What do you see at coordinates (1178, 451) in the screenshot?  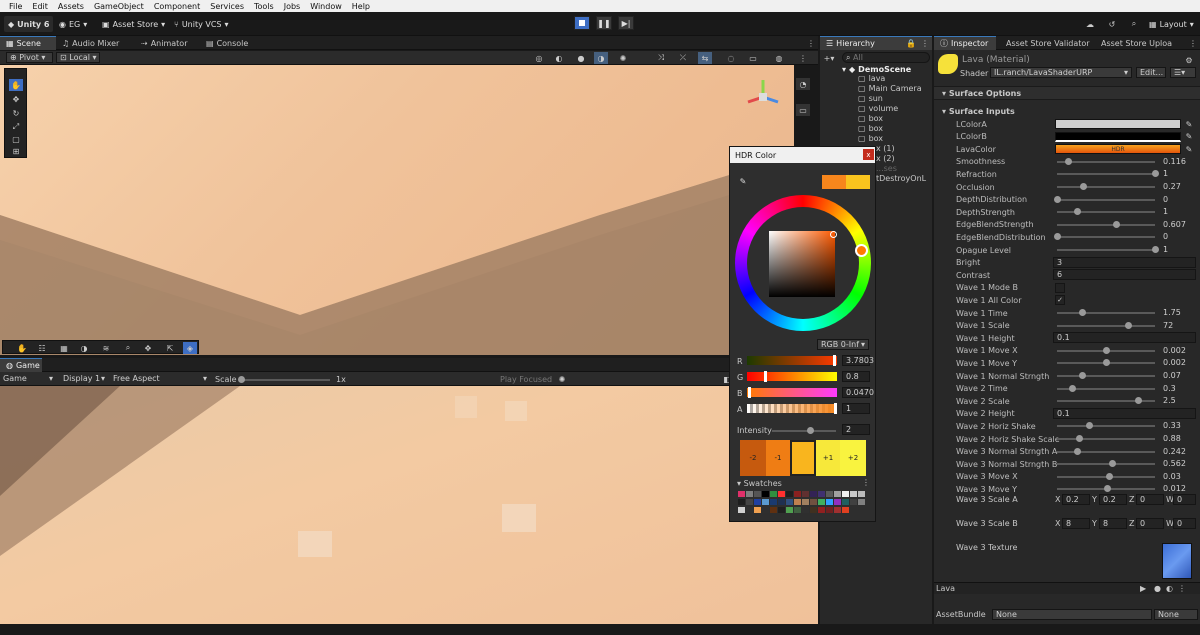 I see `property-value-field: 0.242` at bounding box center [1178, 451].